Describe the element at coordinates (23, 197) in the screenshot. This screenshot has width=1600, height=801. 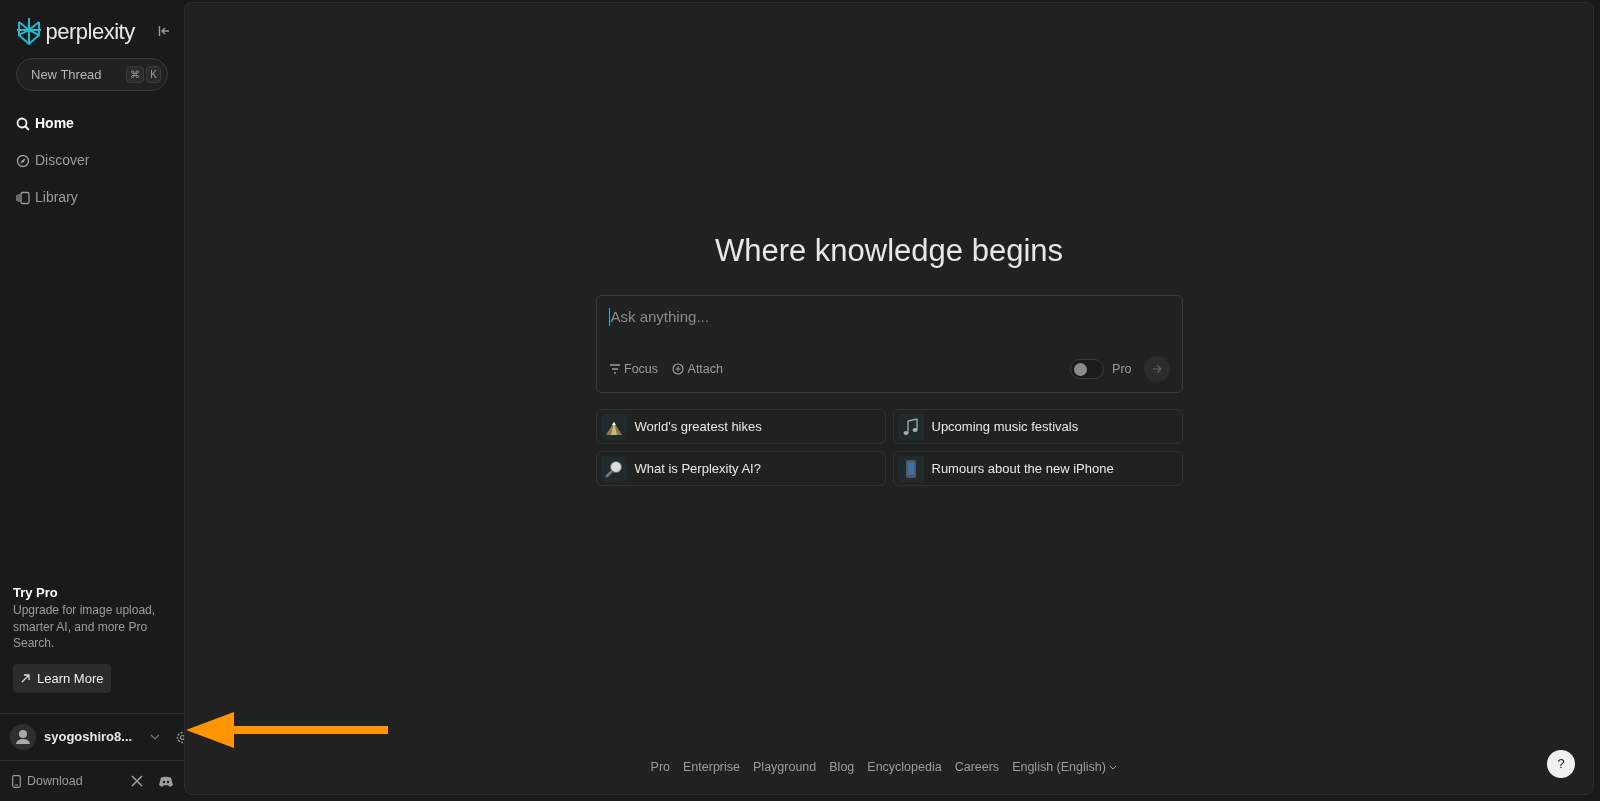
I see `library-icon` at that location.